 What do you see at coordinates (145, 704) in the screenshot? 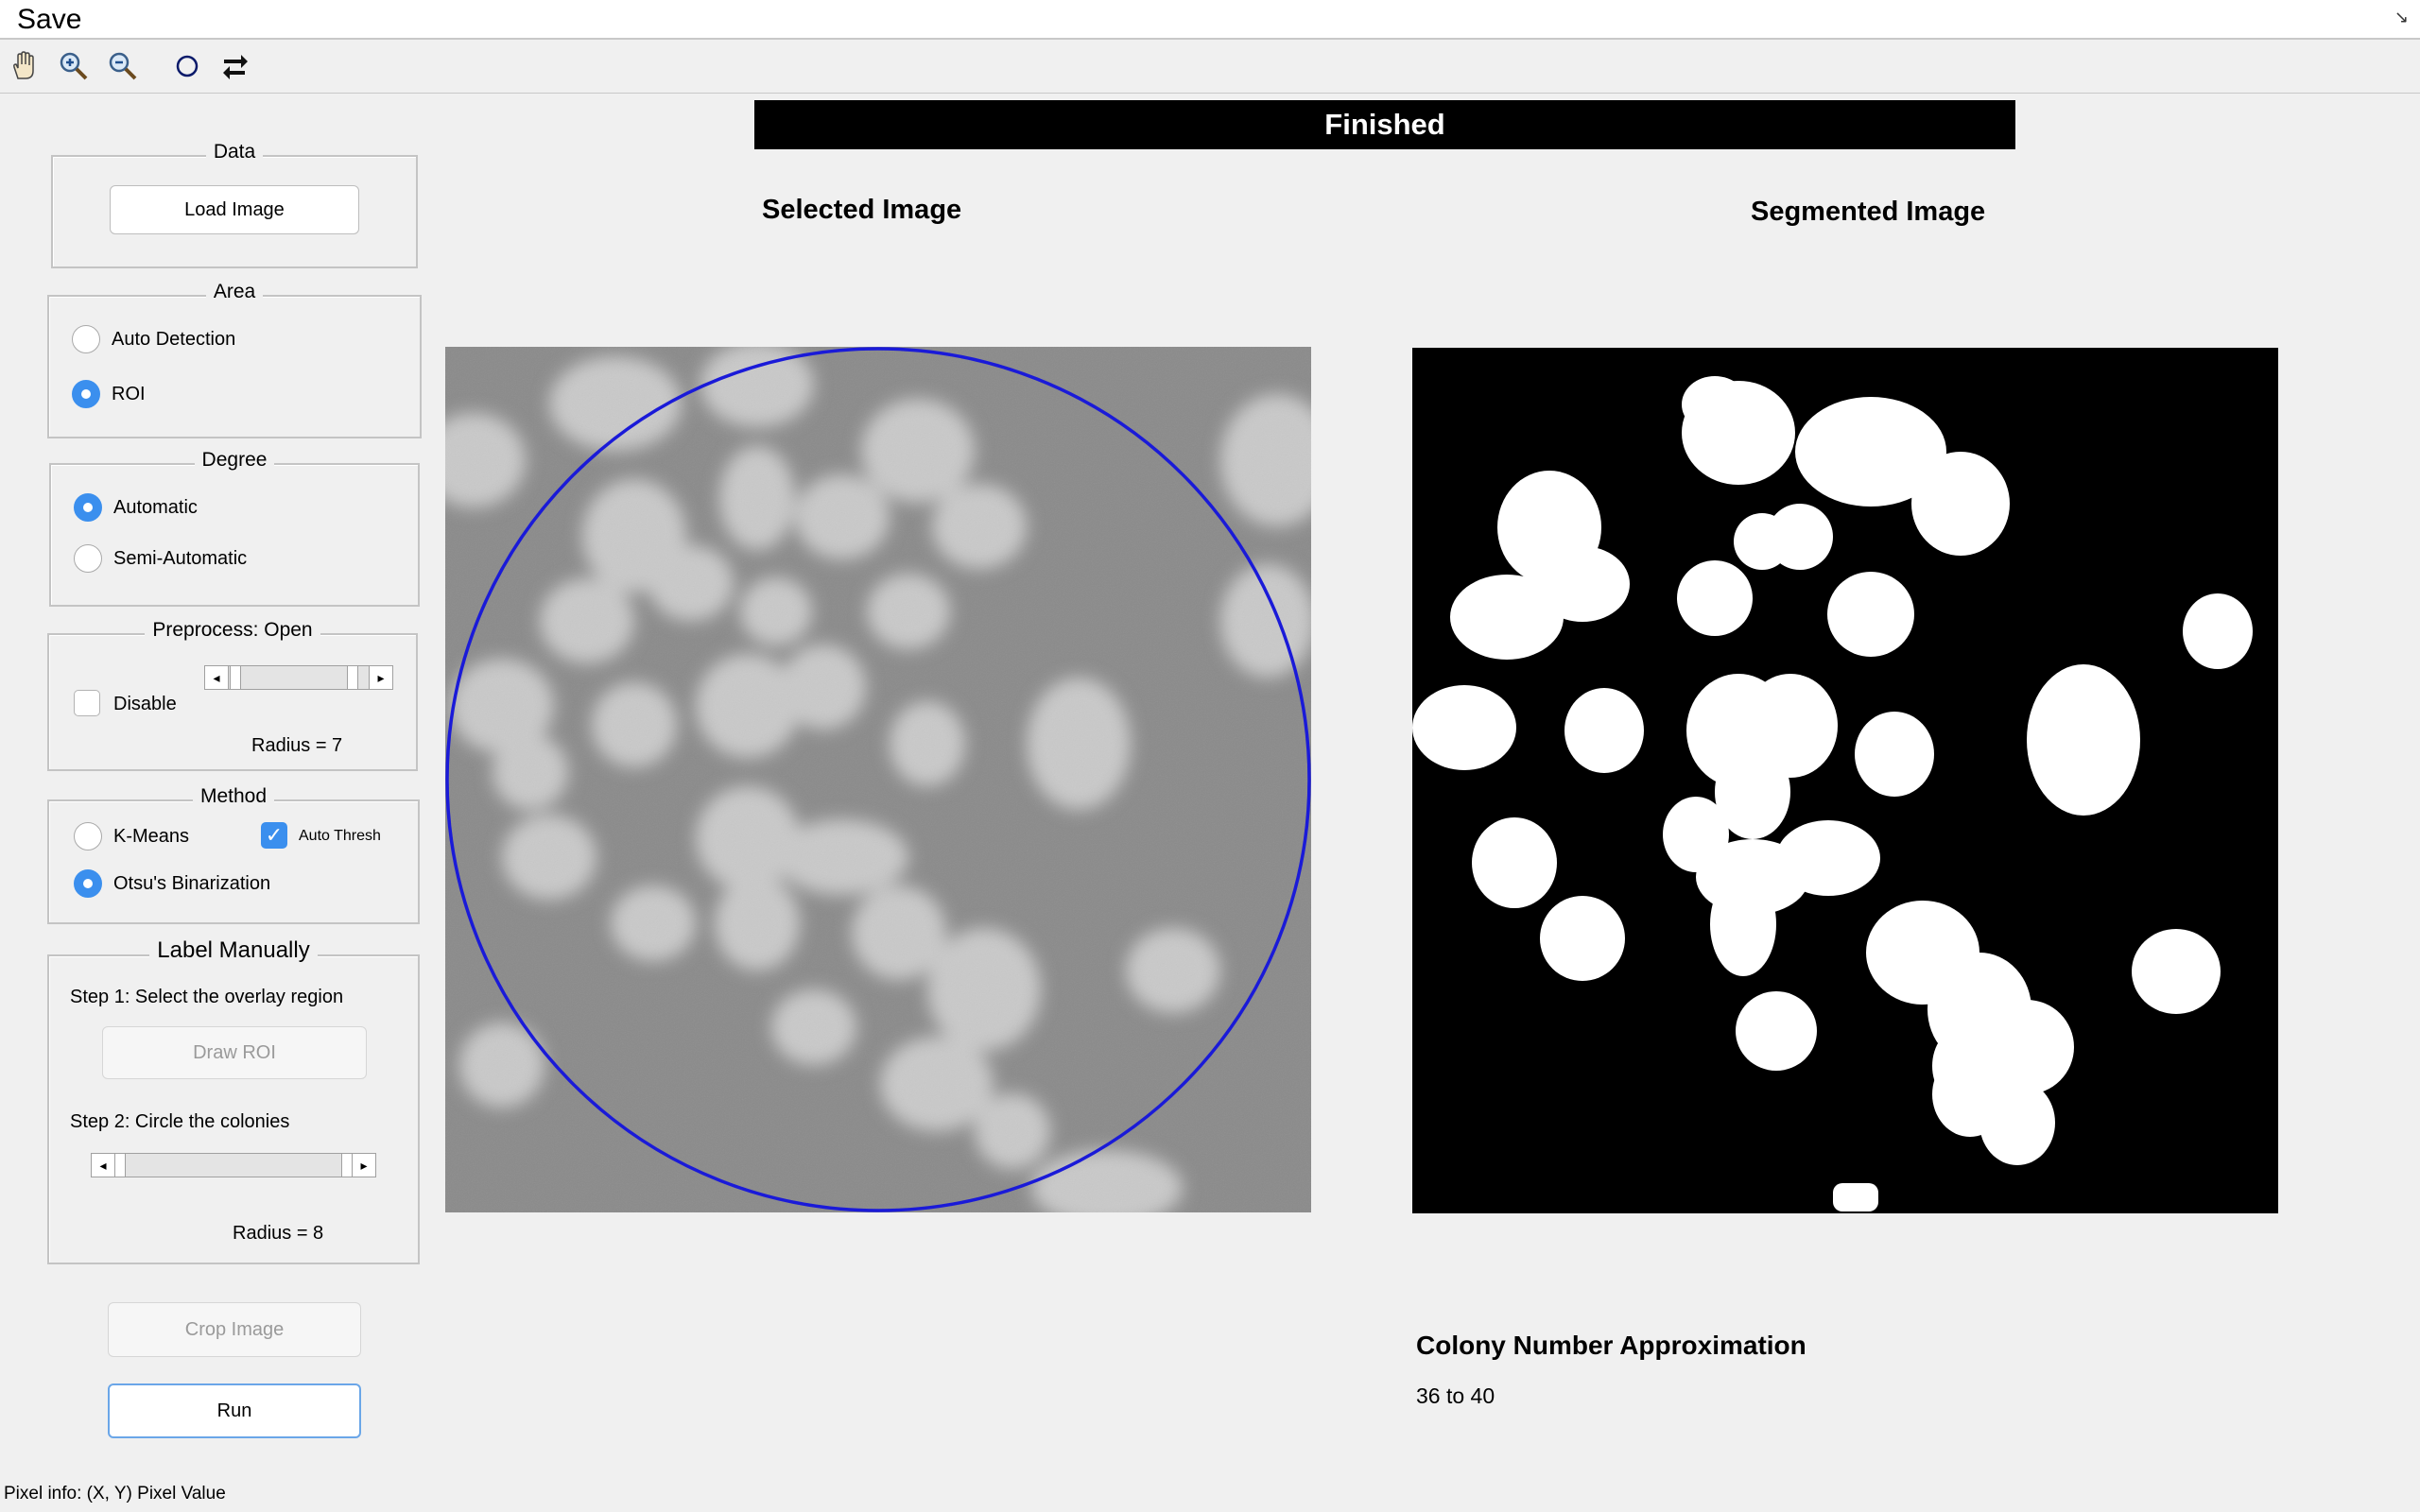
I see `disable-label: Disable` at bounding box center [145, 704].